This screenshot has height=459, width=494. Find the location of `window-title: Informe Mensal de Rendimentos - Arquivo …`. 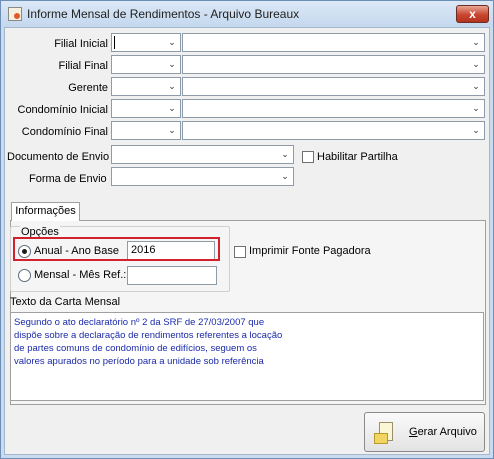

window-title: Informe Mensal de Rendimentos - Arquivo … is located at coordinates (163, 14).